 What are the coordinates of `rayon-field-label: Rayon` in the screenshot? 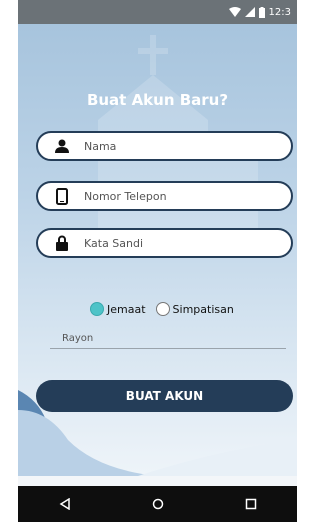 It's located at (77, 338).